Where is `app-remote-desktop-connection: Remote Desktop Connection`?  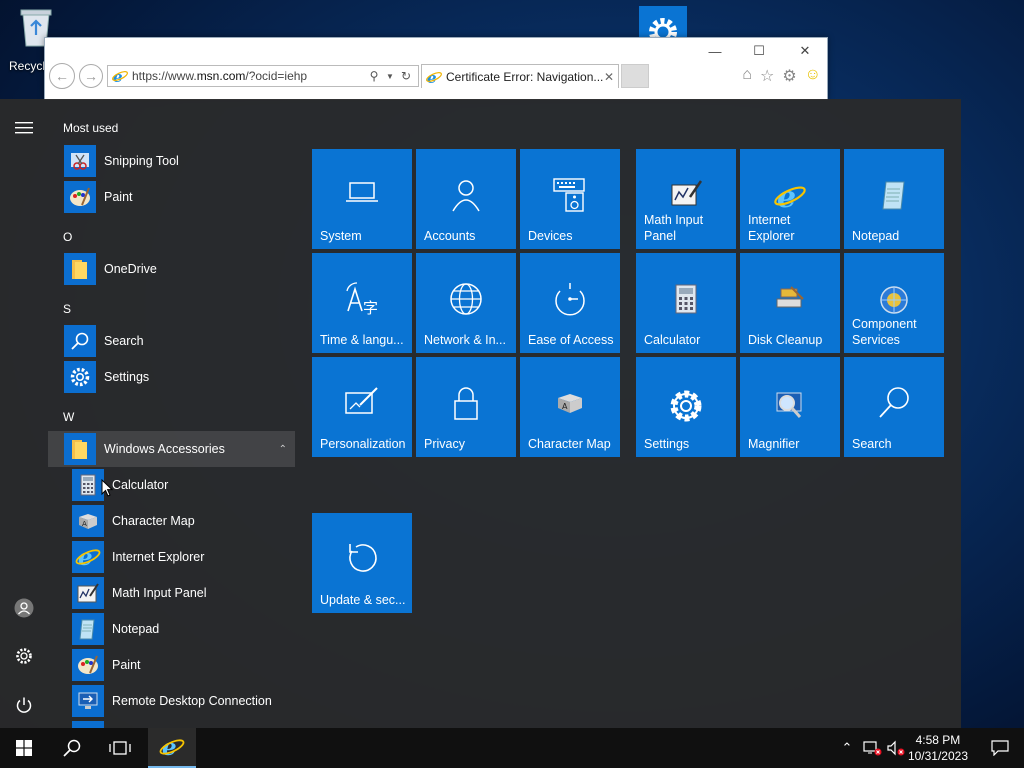 app-remote-desktop-connection: Remote Desktop Connection is located at coordinates (185, 701).